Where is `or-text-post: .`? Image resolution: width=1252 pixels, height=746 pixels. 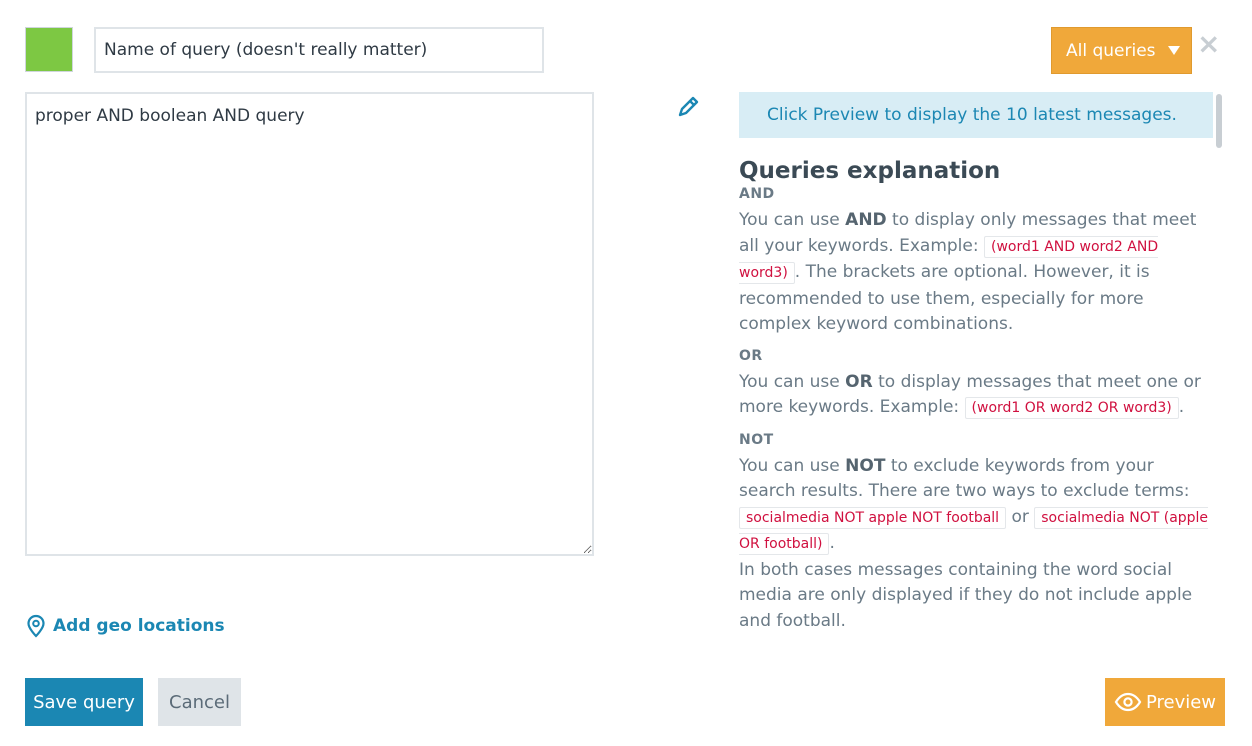
or-text-post: . is located at coordinates (1181, 407).